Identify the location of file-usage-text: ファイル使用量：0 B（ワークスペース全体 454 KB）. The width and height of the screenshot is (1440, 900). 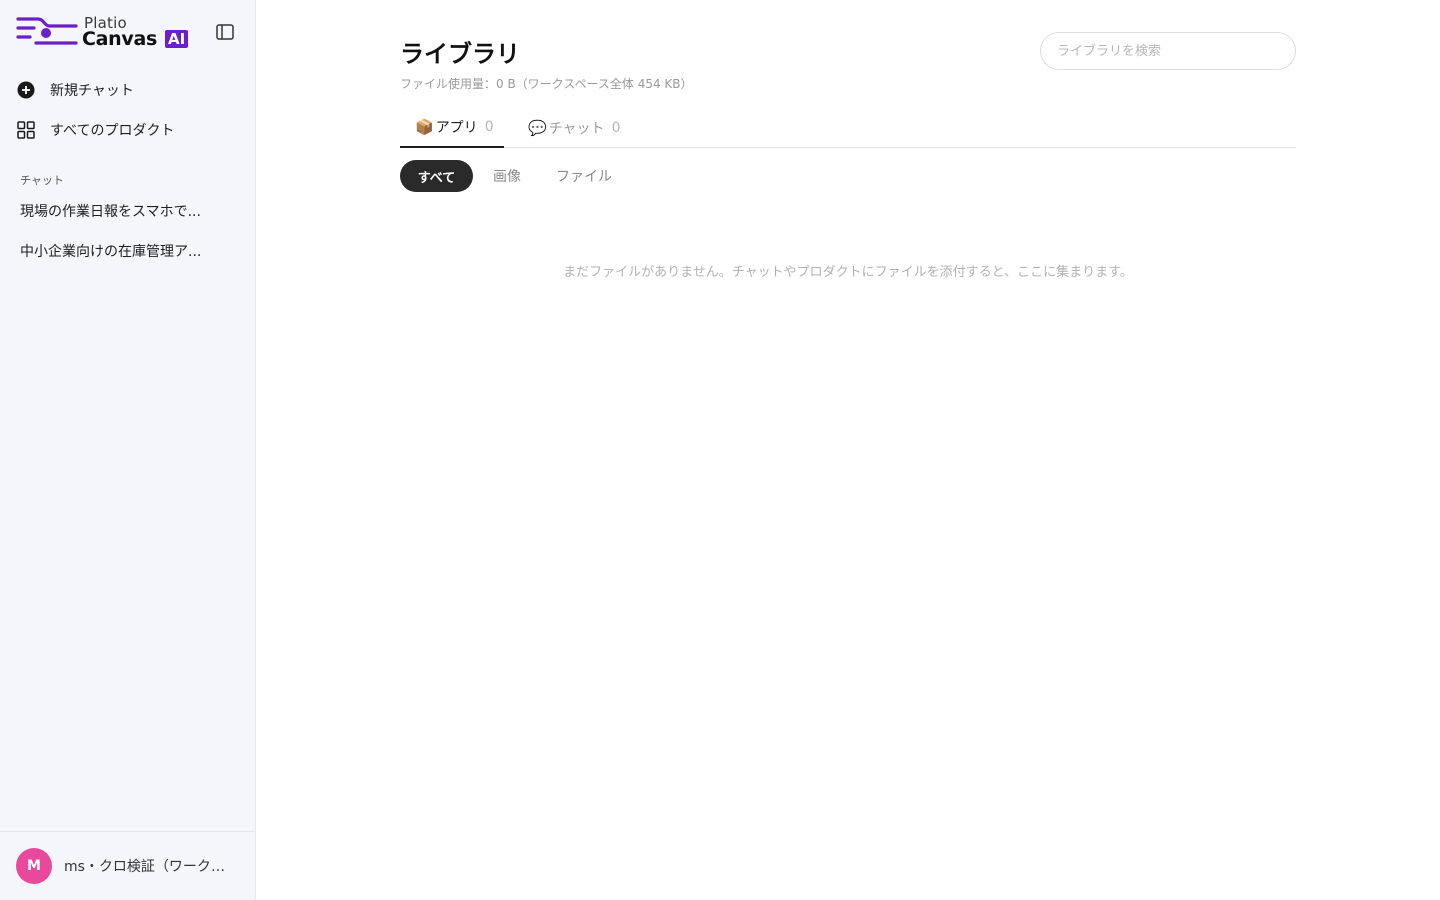
(546, 84).